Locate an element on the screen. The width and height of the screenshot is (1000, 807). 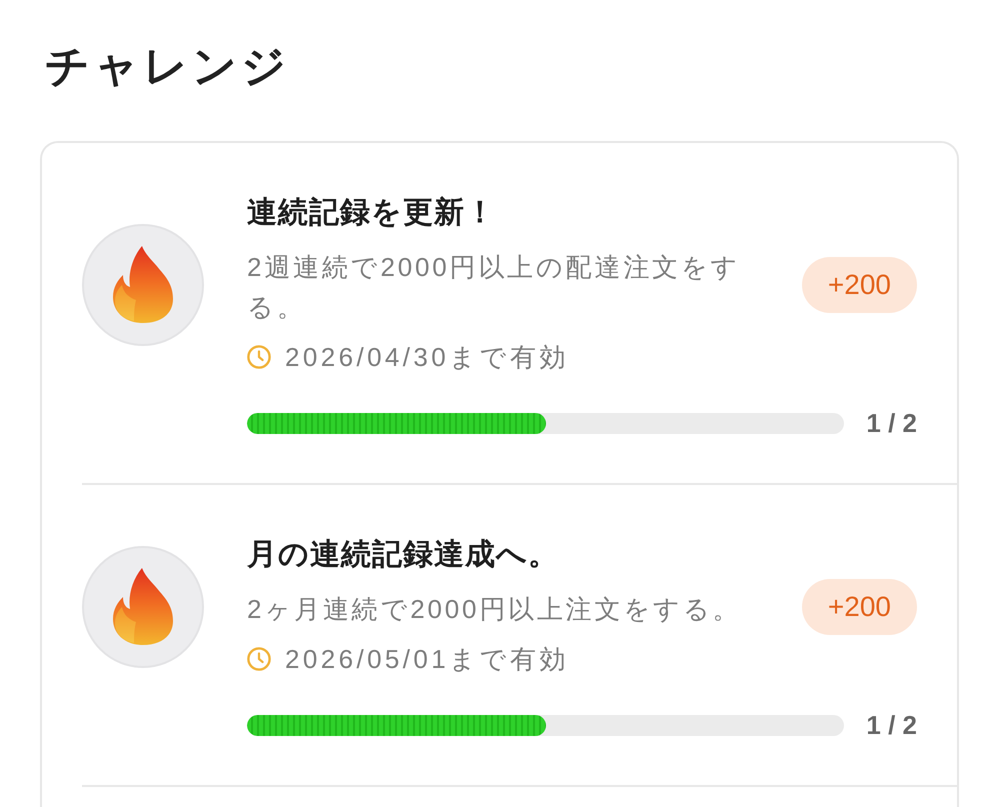
expiry-date: 2026/04/30まで有効 is located at coordinates (427, 357).